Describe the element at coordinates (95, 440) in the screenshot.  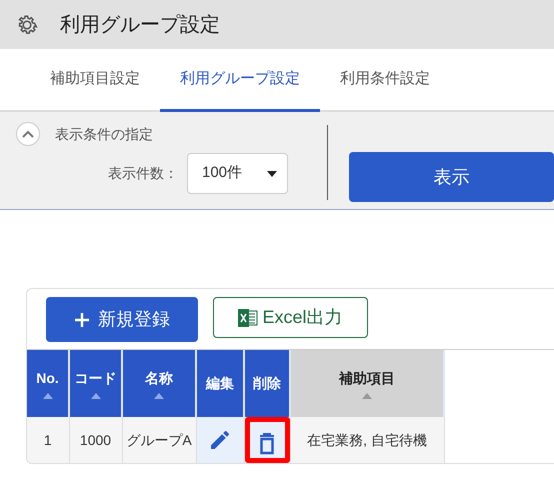
I see `table-cell: 1000` at that location.